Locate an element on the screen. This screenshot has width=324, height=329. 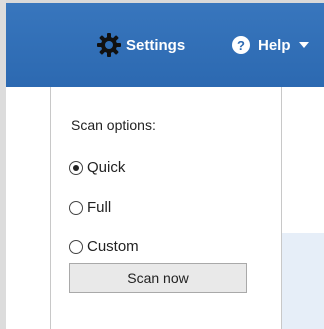
right-pane-shade is located at coordinates (303, 281).